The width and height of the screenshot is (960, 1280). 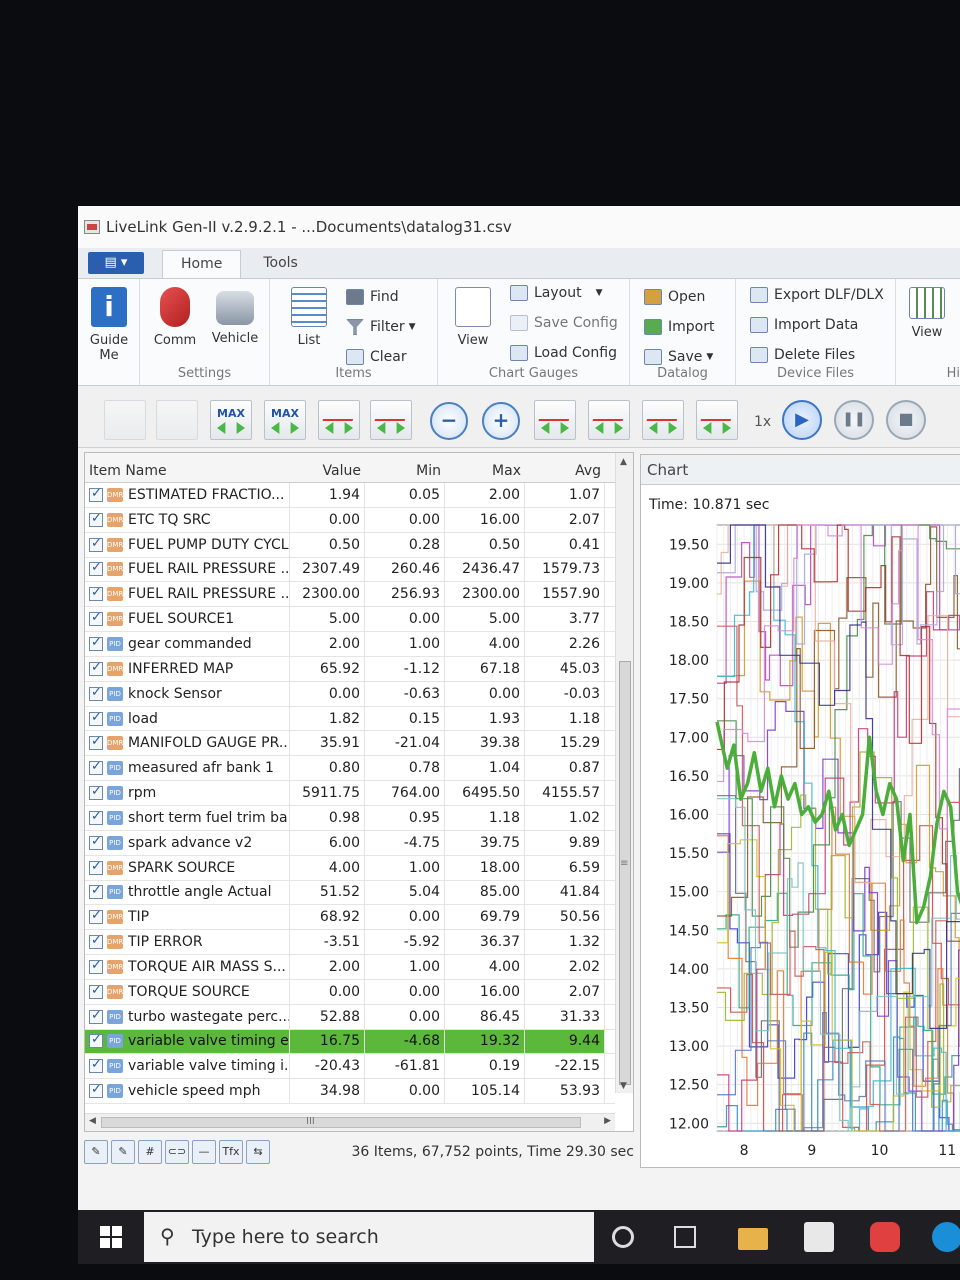 What do you see at coordinates (96, 1152) in the screenshot?
I see `edit-icon-1: ✎` at bounding box center [96, 1152].